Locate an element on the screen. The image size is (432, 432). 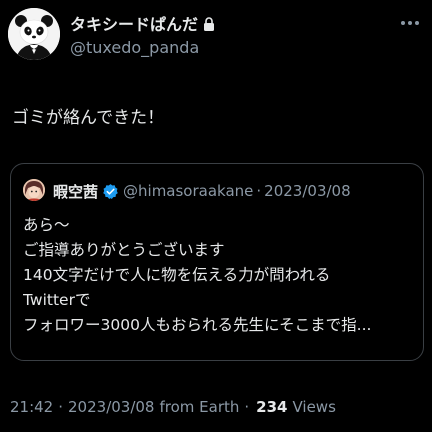
tweet-source: from Earth is located at coordinates (199, 407).